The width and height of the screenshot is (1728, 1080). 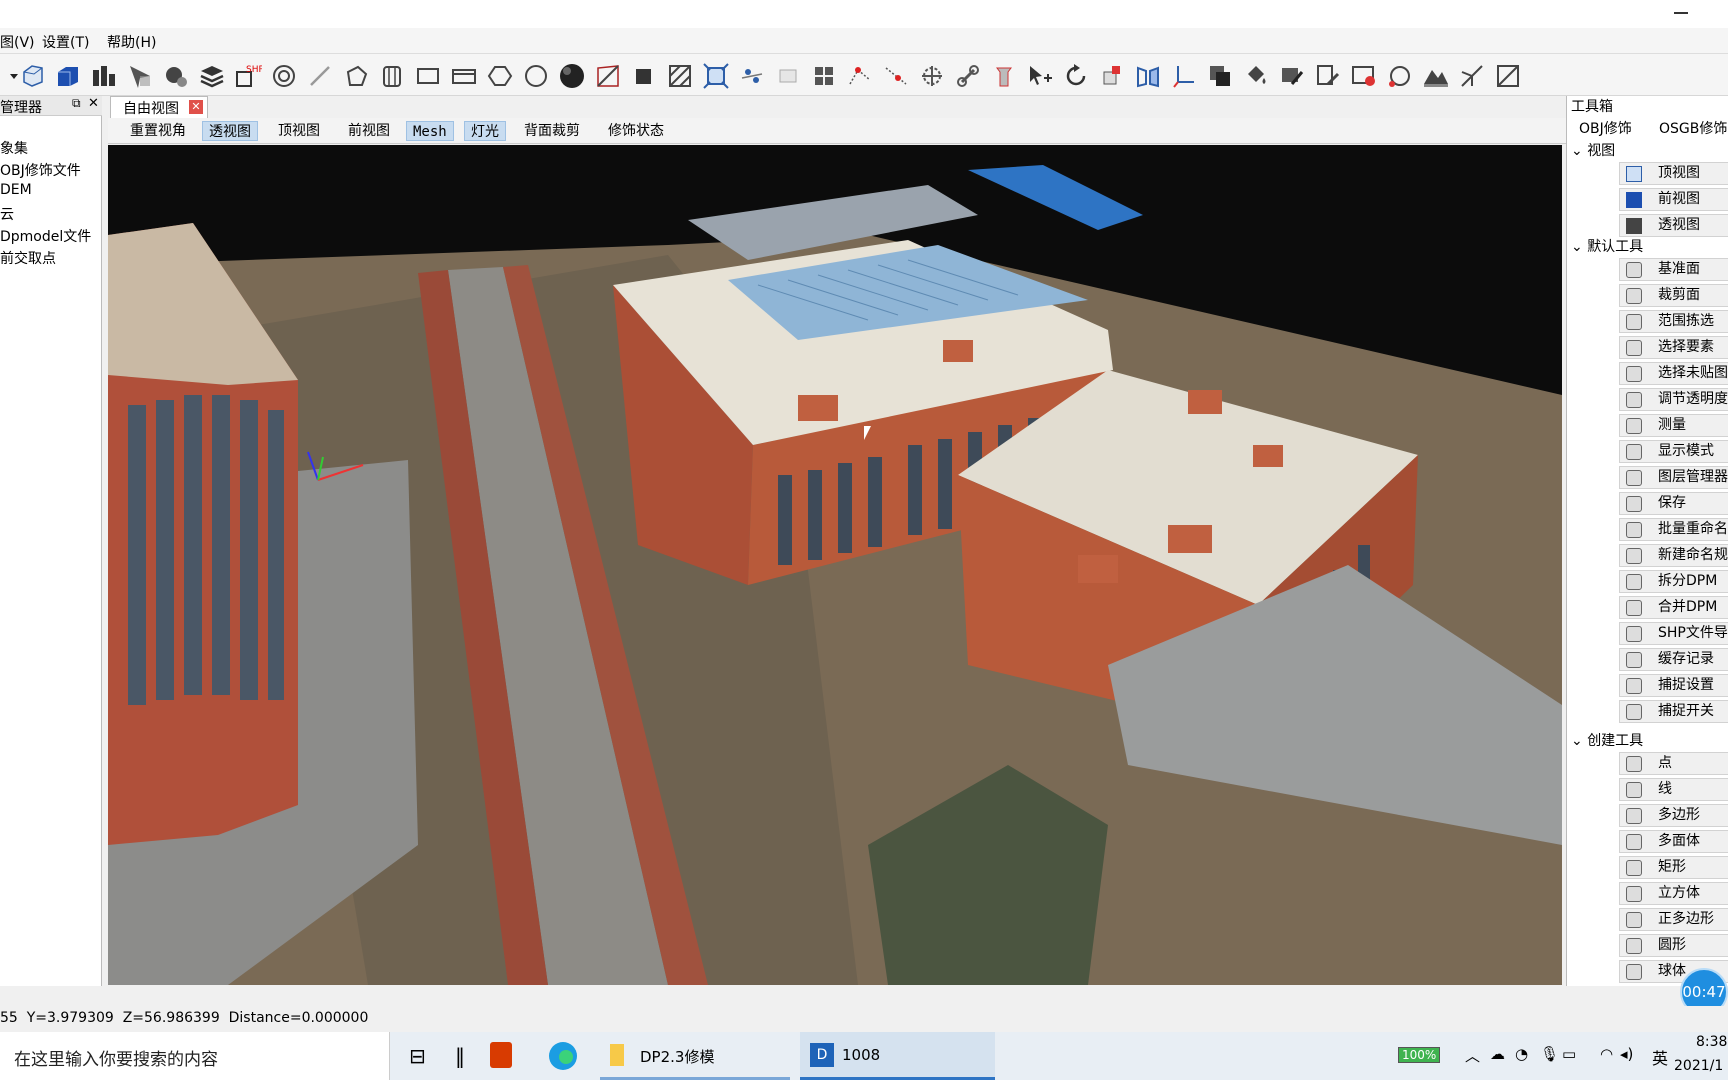 What do you see at coordinates (1607, 246) in the screenshot?
I see `group-default-tools-header: ⌄ 默认工具` at bounding box center [1607, 246].